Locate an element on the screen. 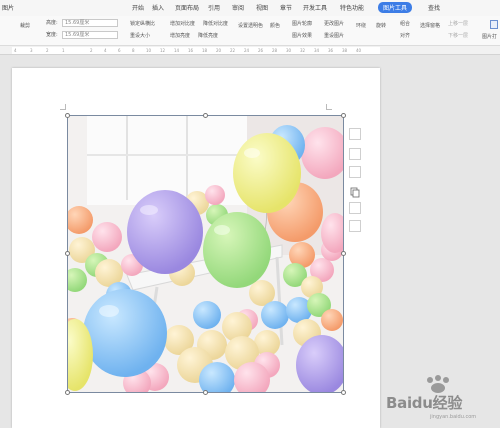 This screenshot has height=428, width=500. ruler-tick: 38 is located at coordinates (345, 50).